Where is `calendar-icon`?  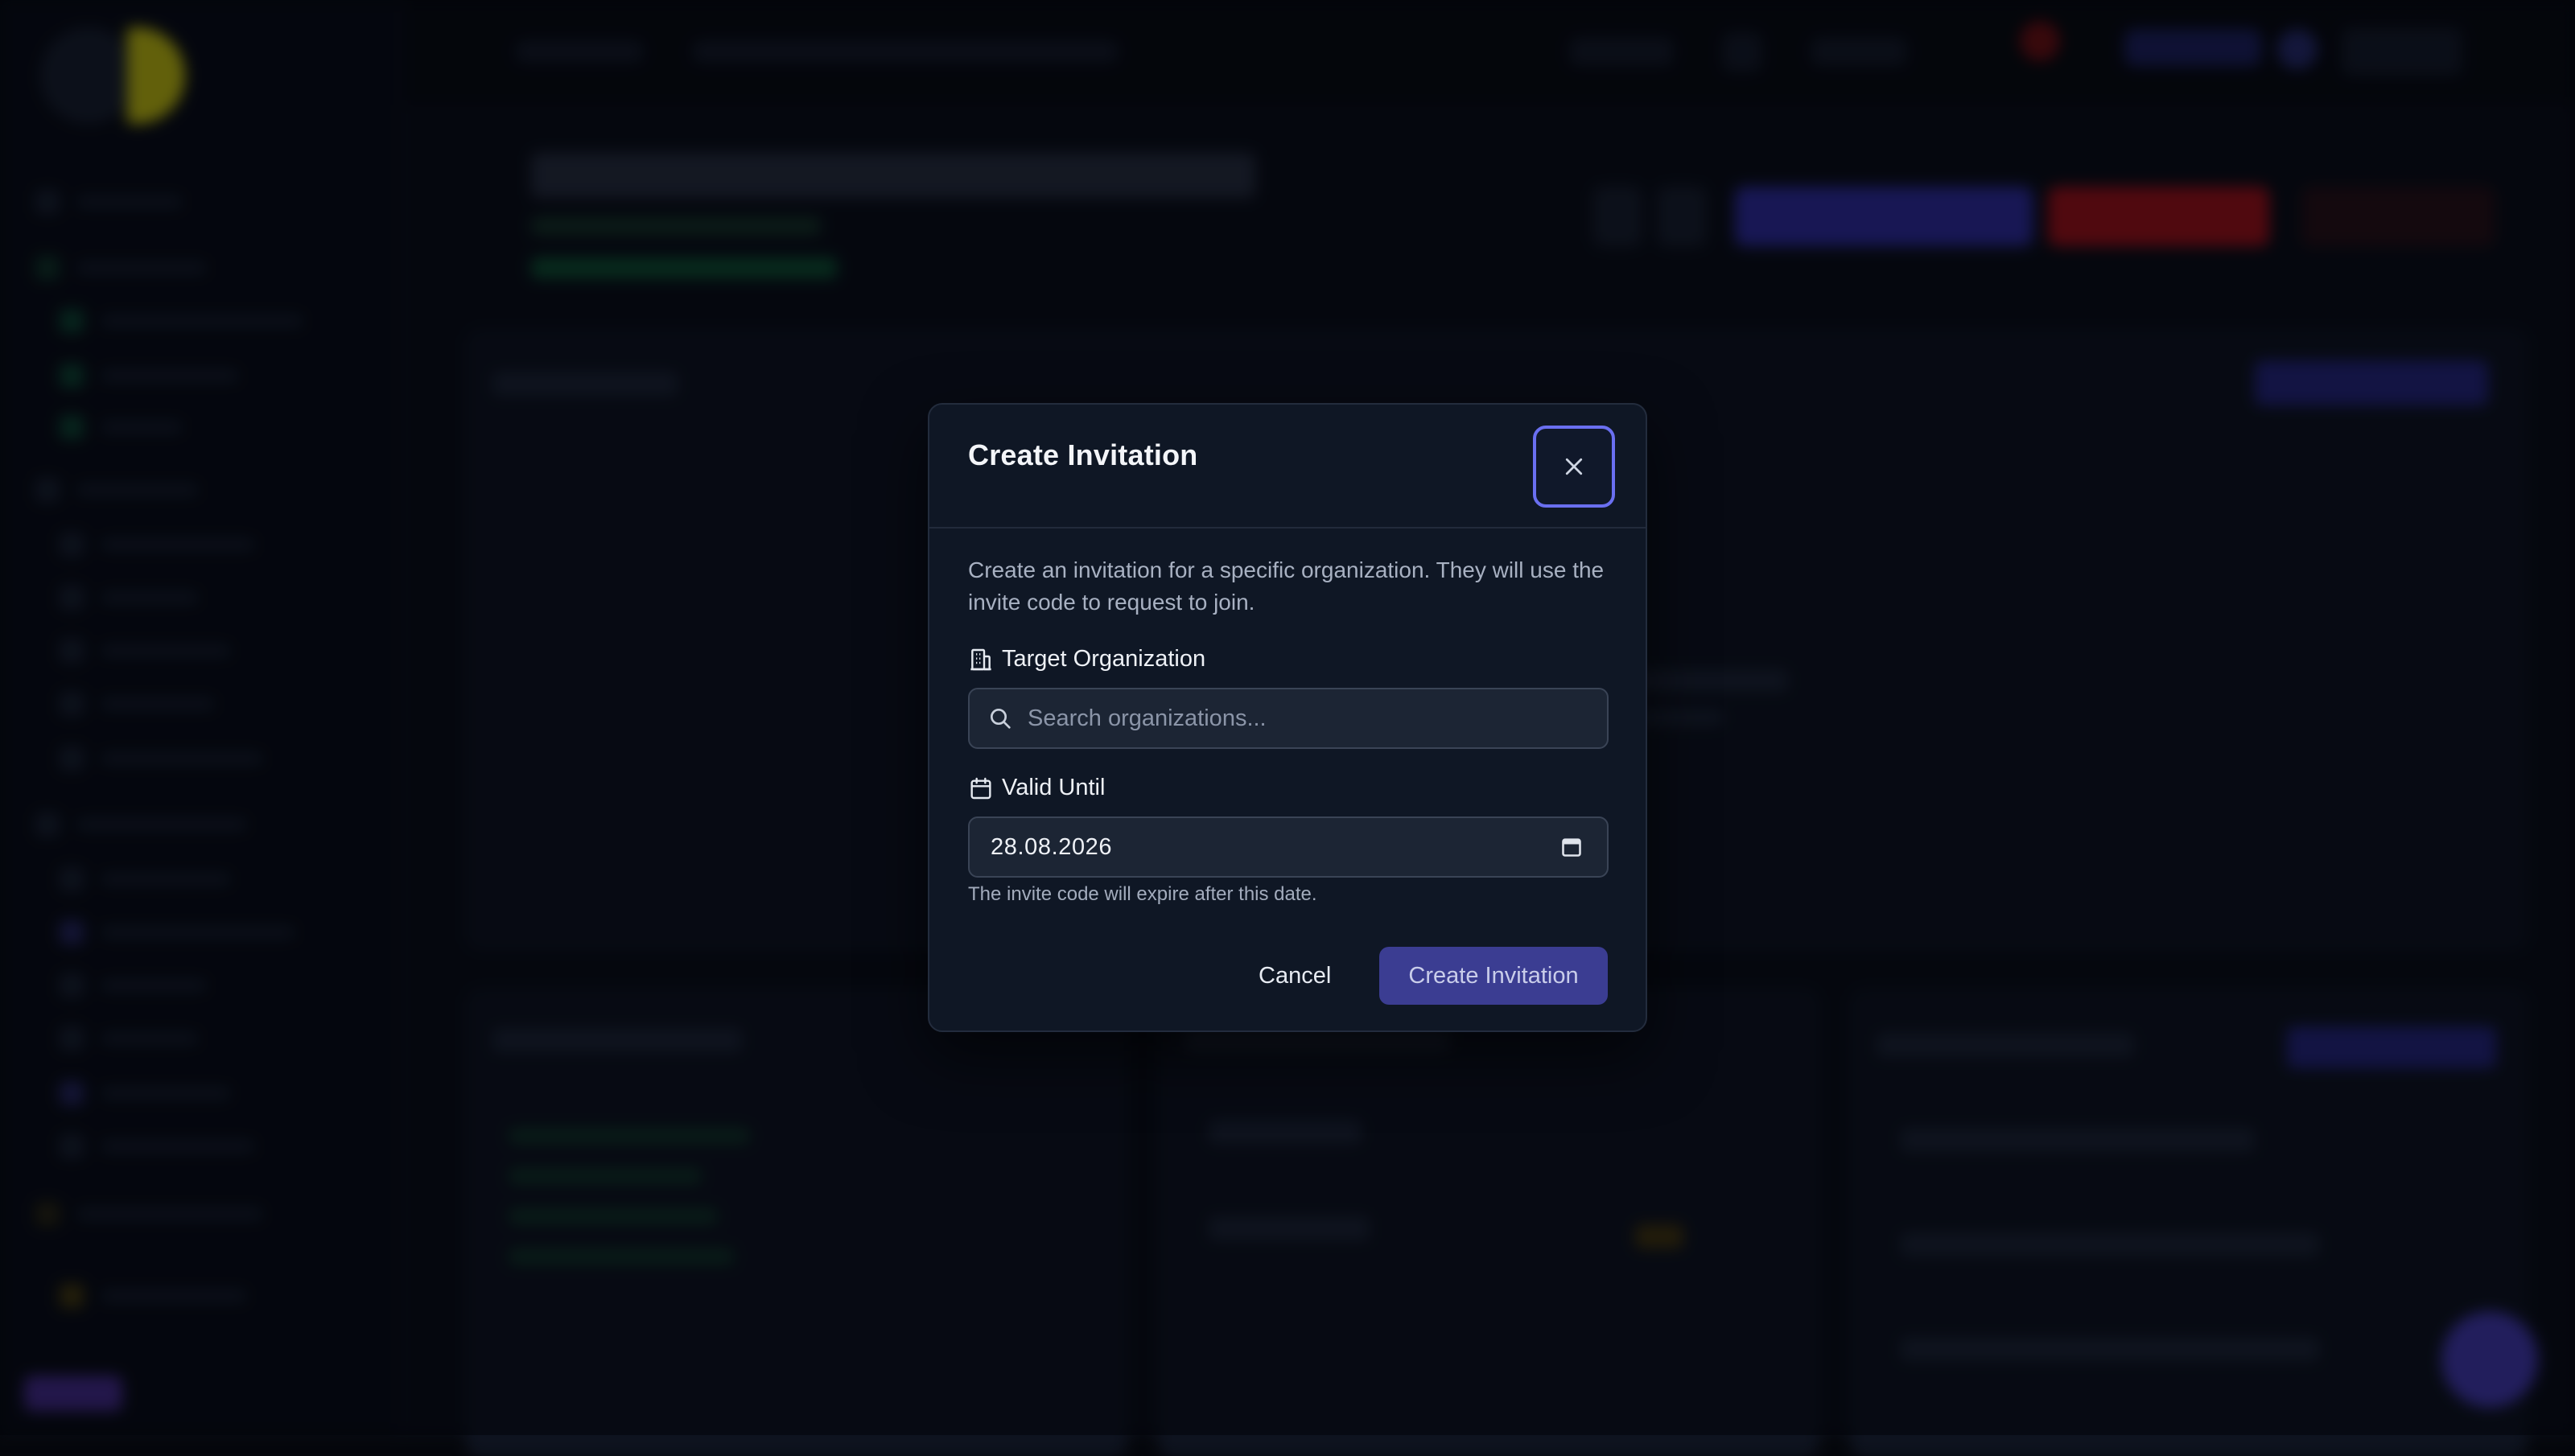
calendar-icon is located at coordinates (980, 788).